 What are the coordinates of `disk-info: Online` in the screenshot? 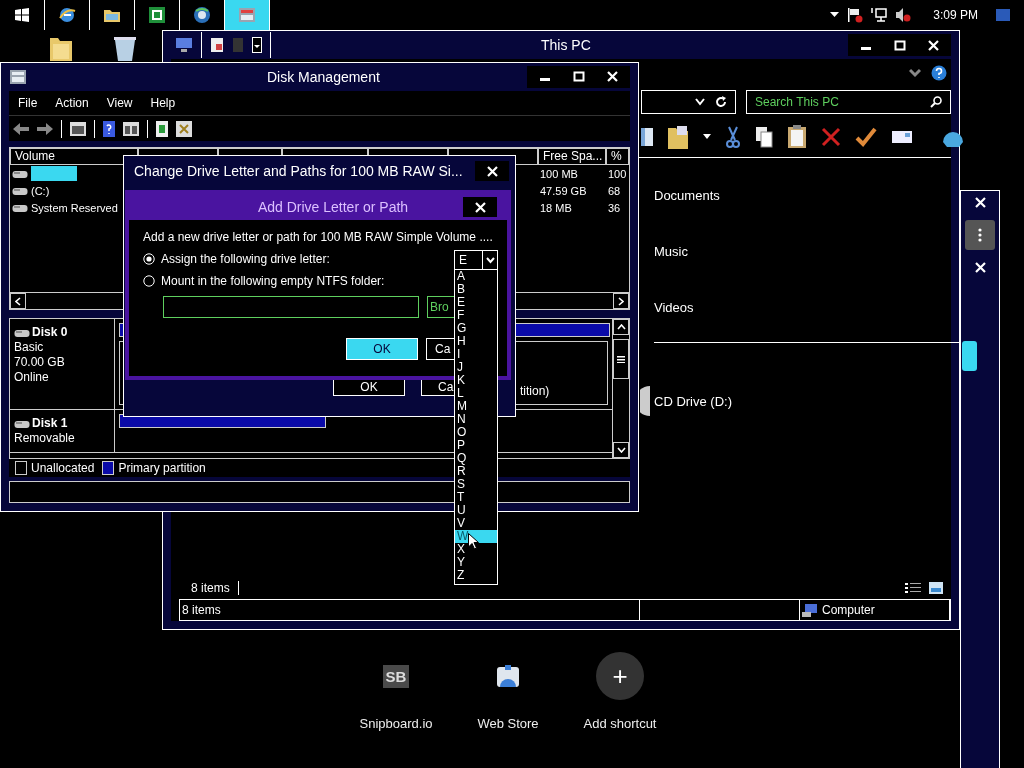 It's located at (32, 378).